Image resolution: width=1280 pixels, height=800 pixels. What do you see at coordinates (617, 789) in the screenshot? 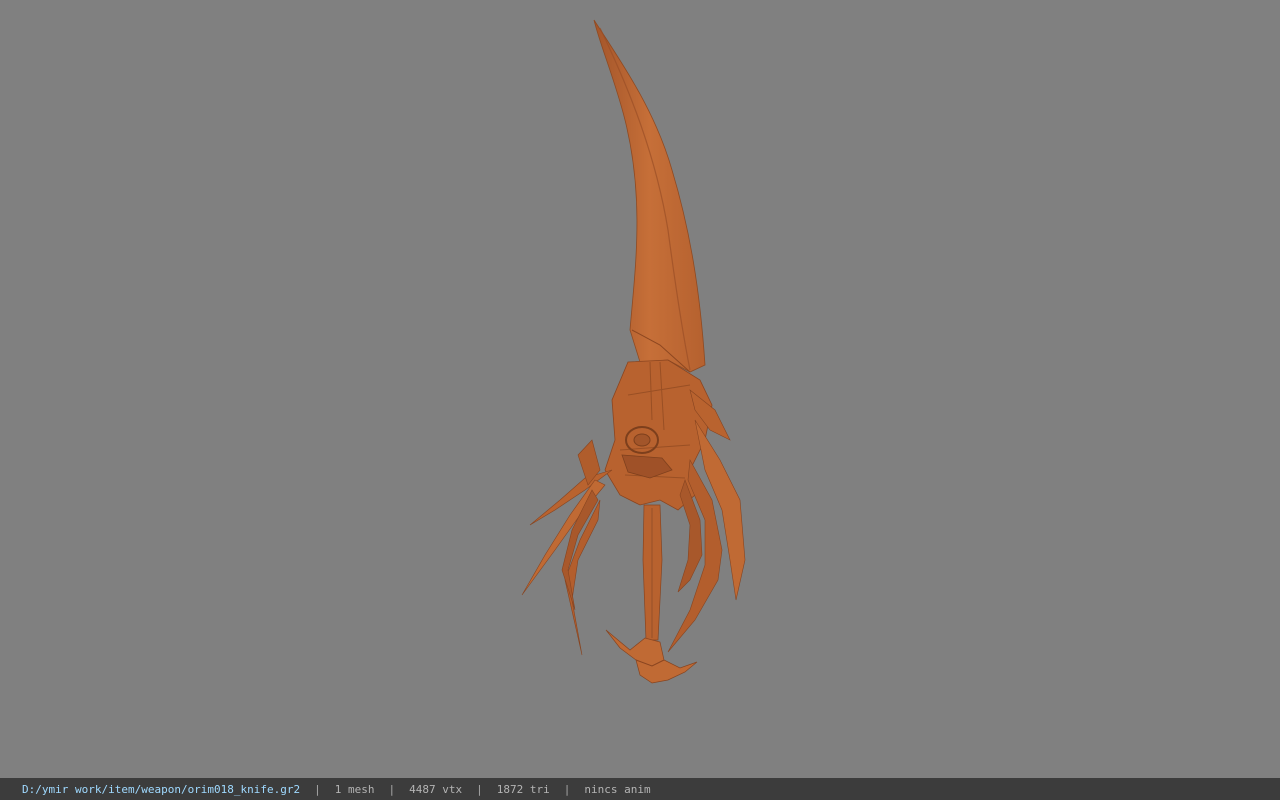
I see `animation-status-label: nincs anim` at bounding box center [617, 789].